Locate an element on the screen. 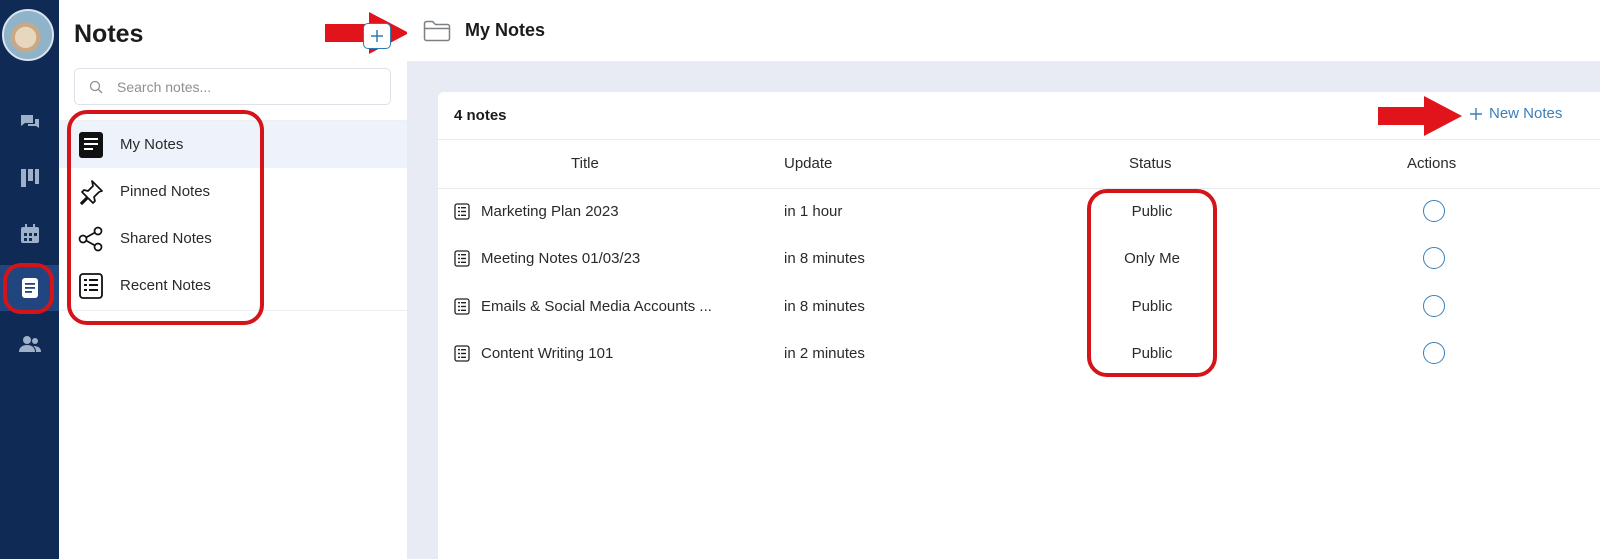  chat-icon is located at coordinates (29, 123).